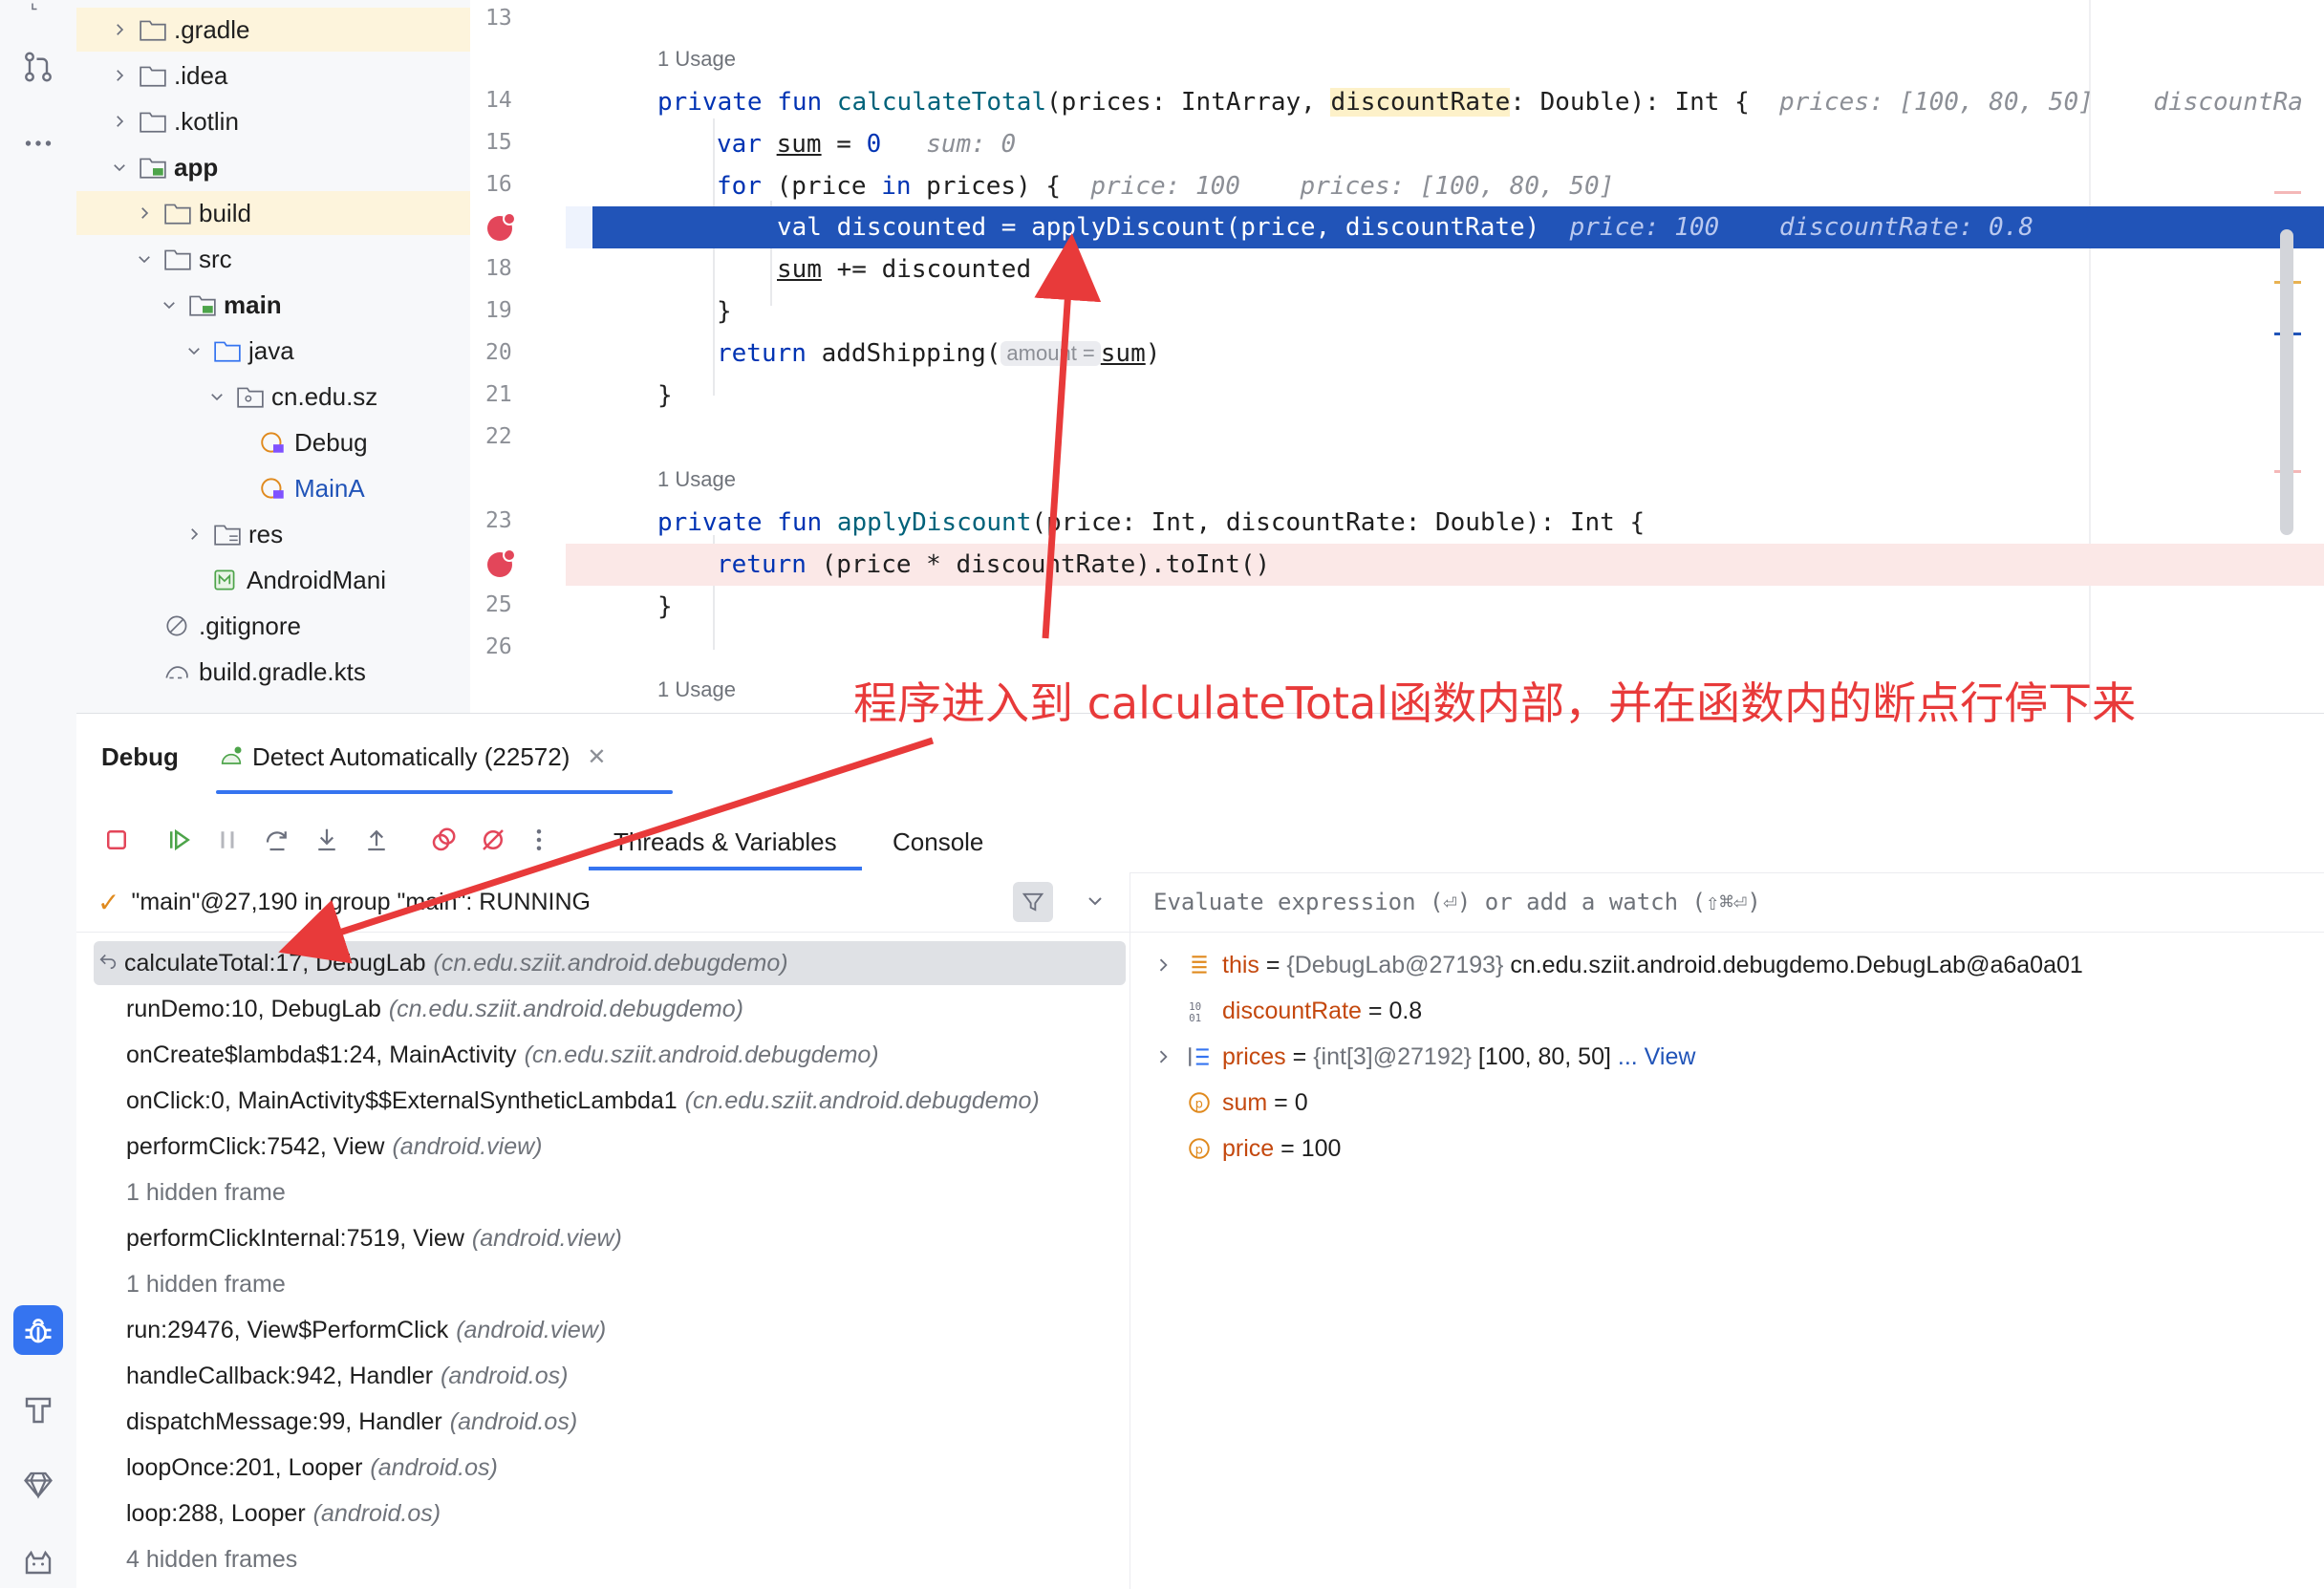 The height and width of the screenshot is (1589, 2324). I want to click on line-number: 16, so click(514, 184).